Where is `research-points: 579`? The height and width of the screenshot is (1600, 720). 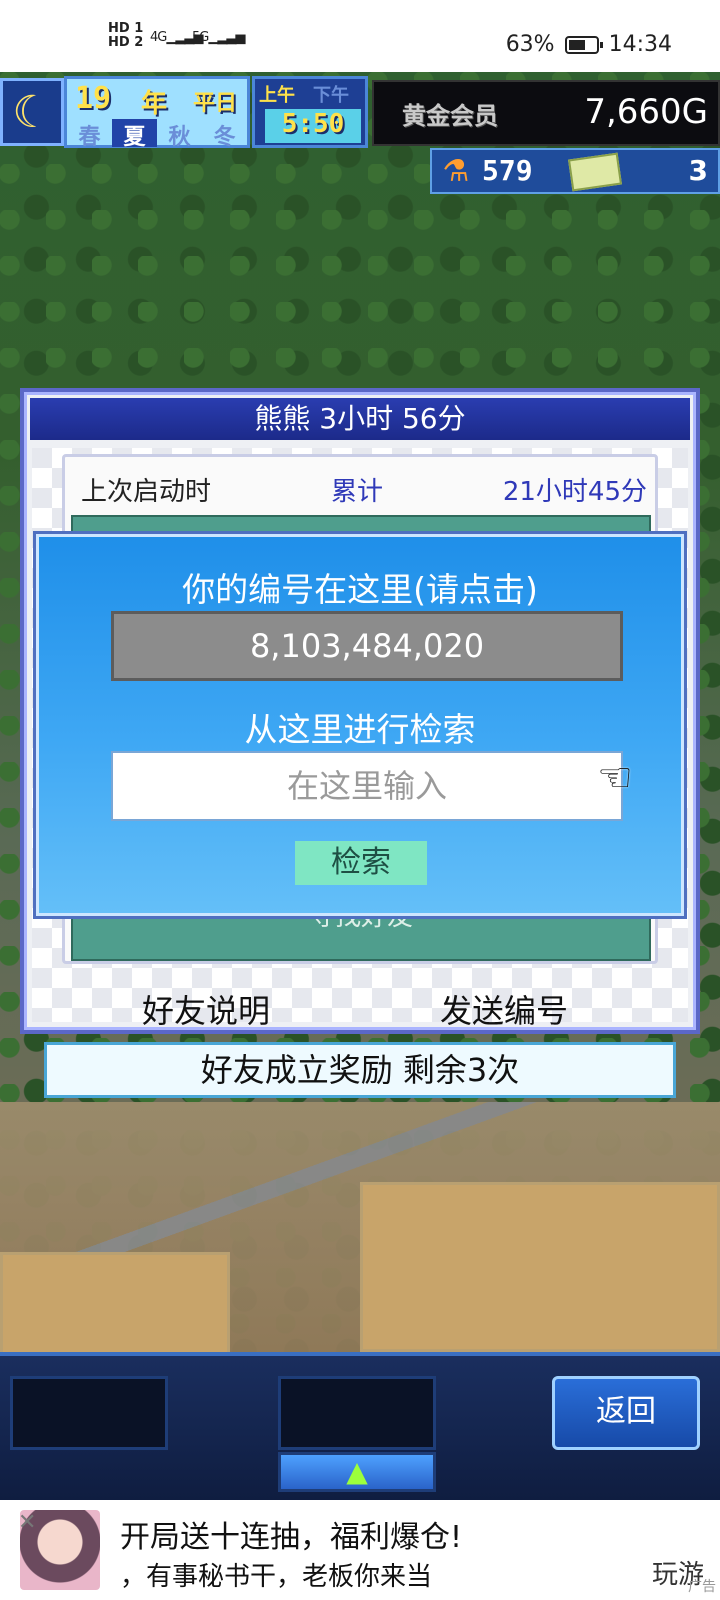
research-points: 579 is located at coordinates (507, 170).